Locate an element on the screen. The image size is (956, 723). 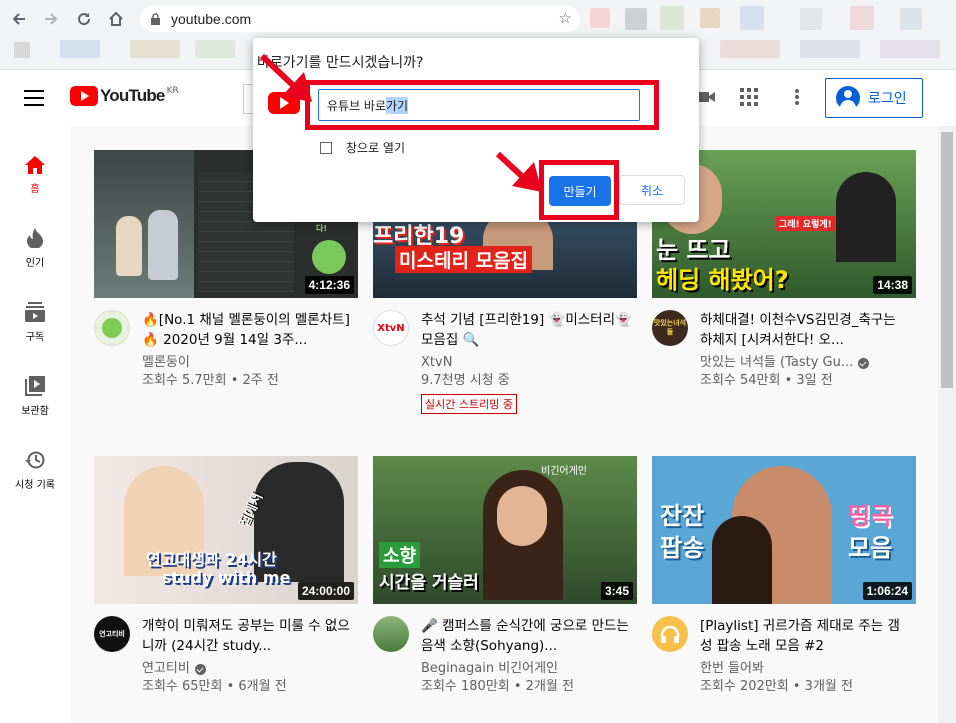
video-stats: 조회수 202만회 • 3개월 전 is located at coordinates (776, 686).